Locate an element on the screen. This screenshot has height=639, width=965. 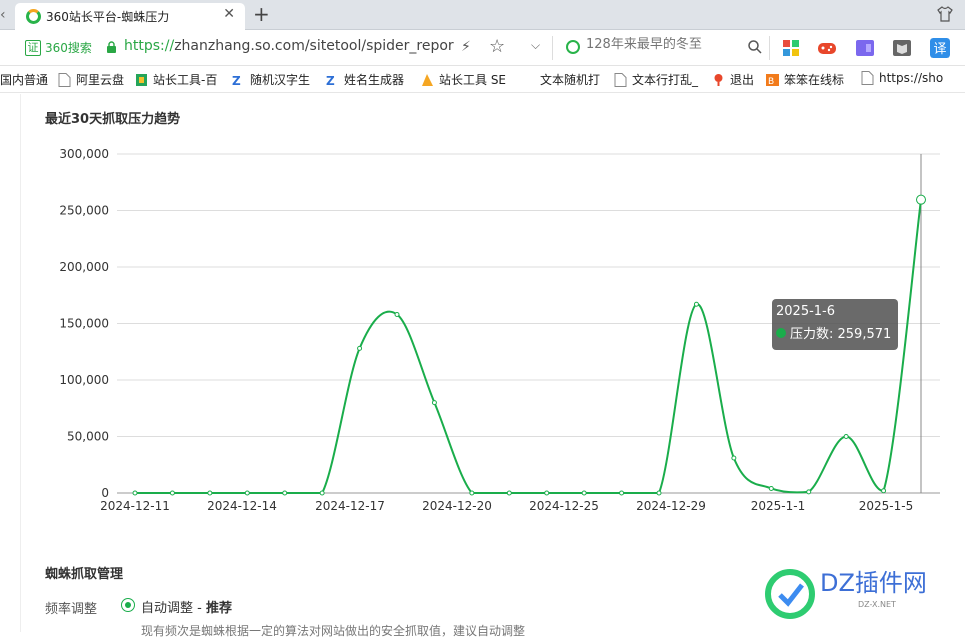
x-tick-label: 2024-12-25 is located at coordinates (564, 506).